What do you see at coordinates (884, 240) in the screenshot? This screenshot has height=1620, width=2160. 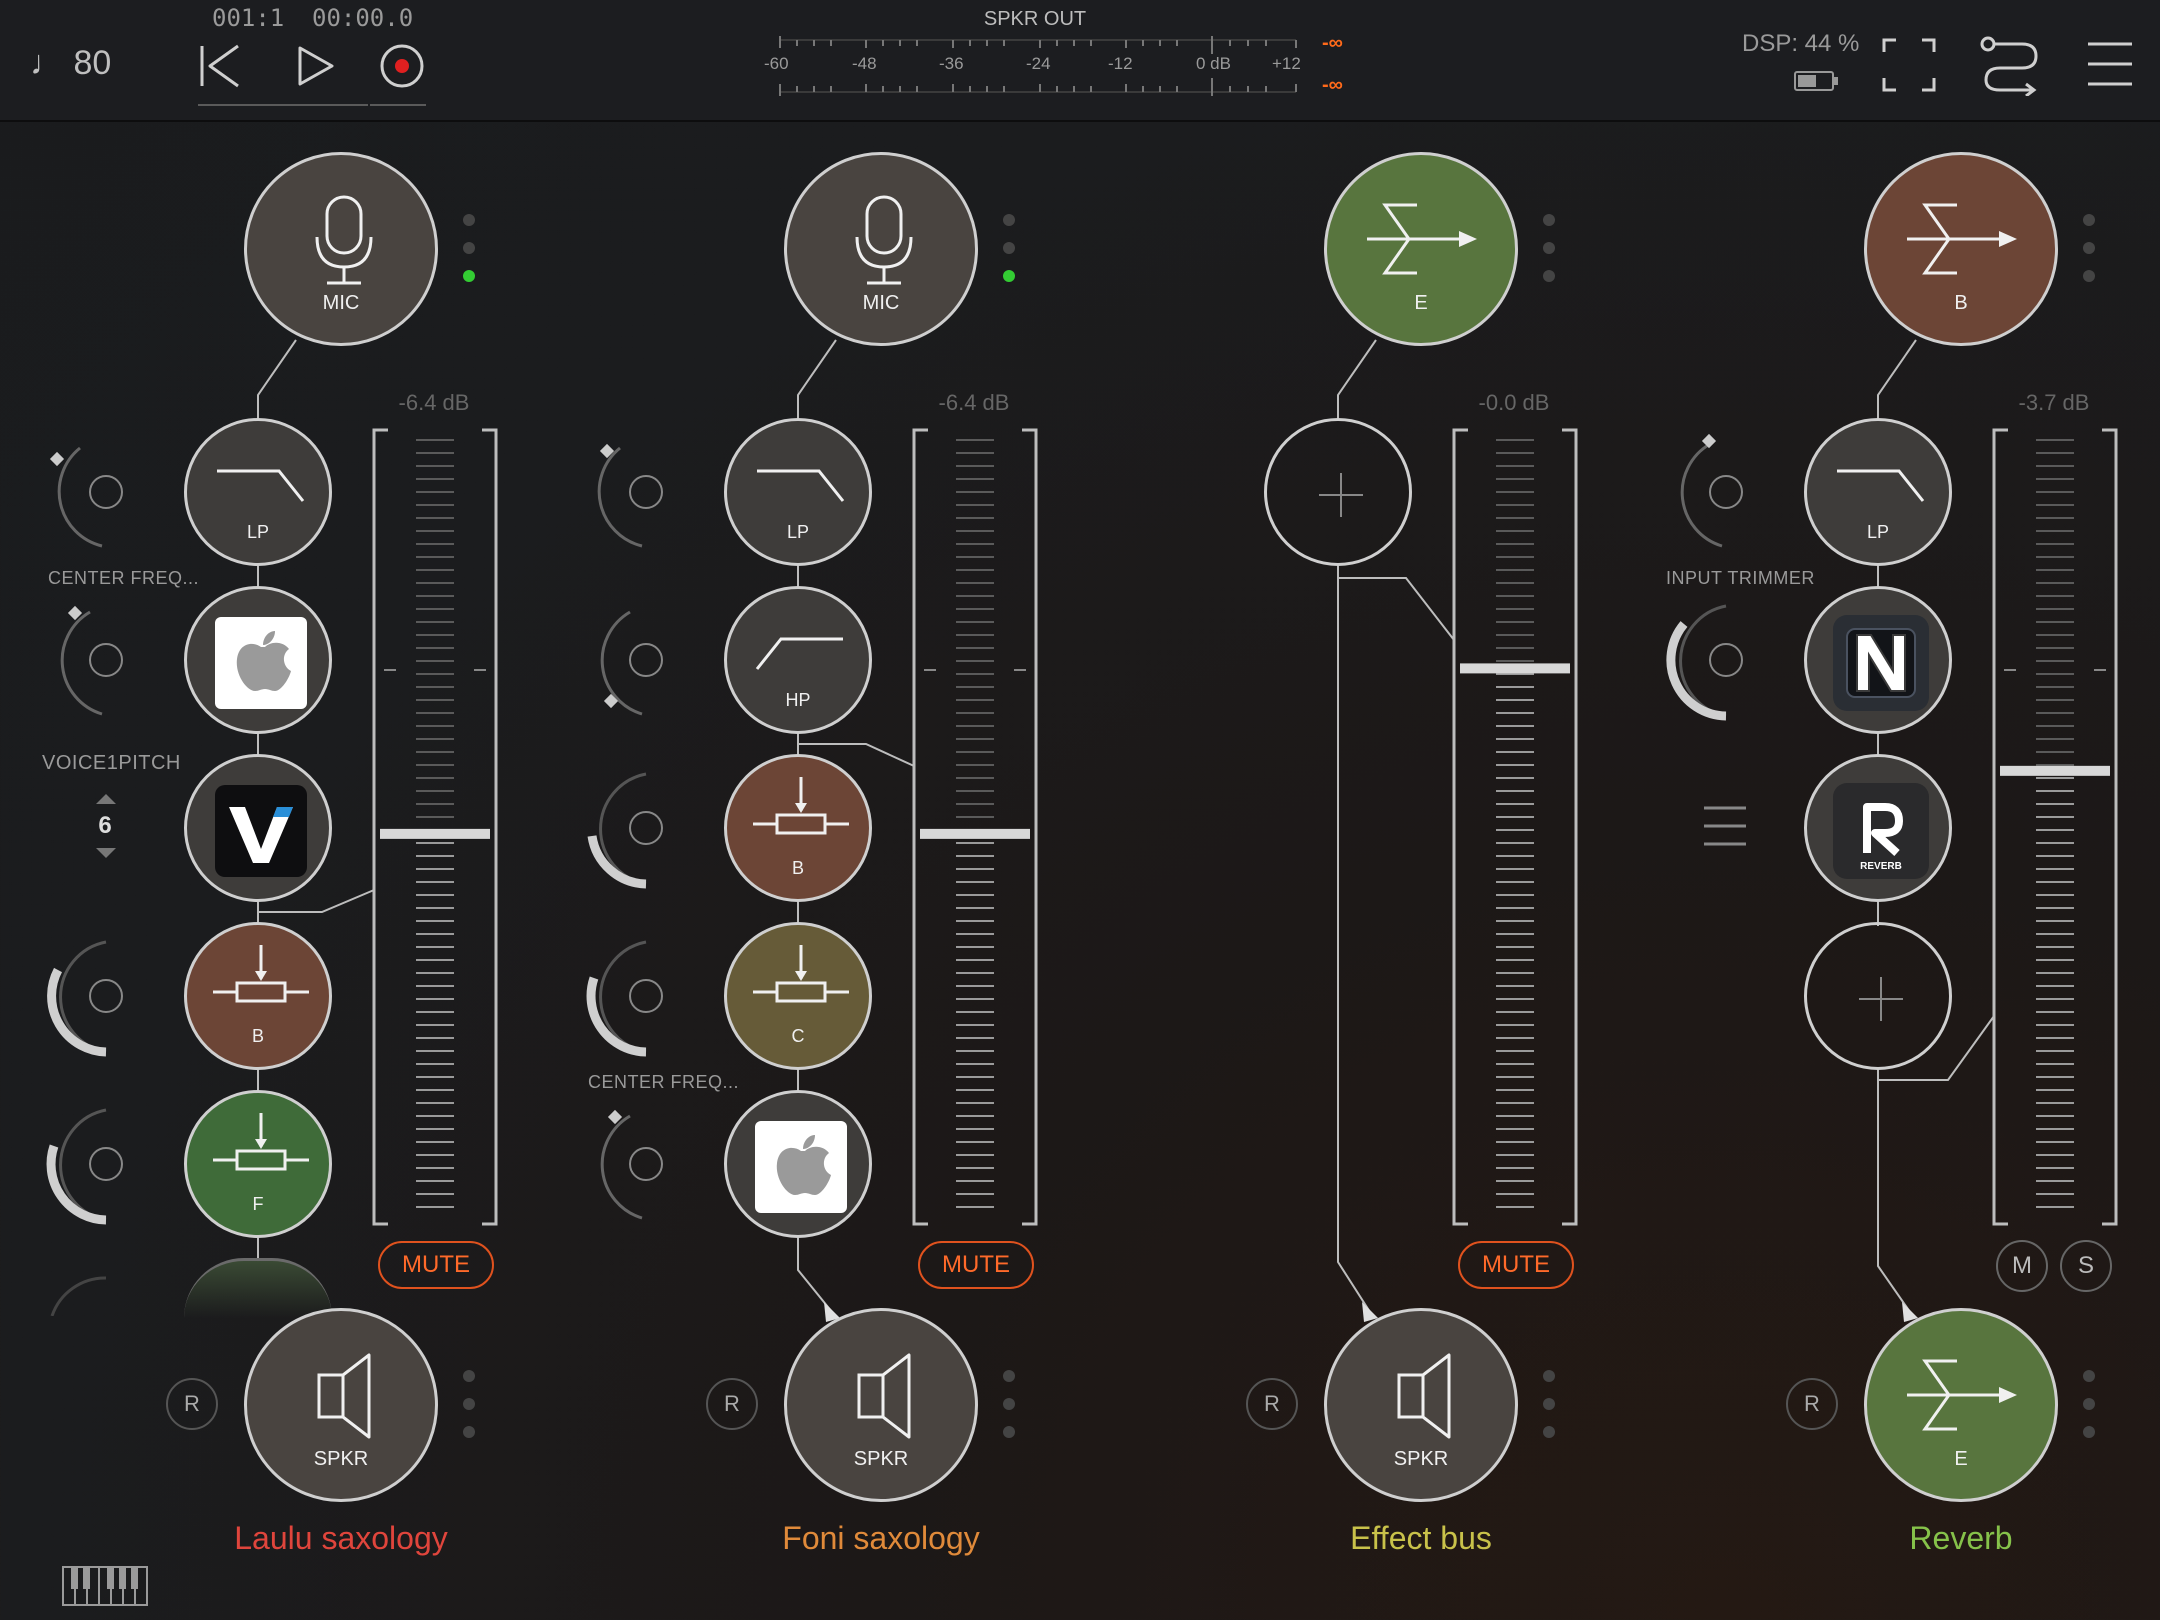 I see `microphone-icon` at bounding box center [884, 240].